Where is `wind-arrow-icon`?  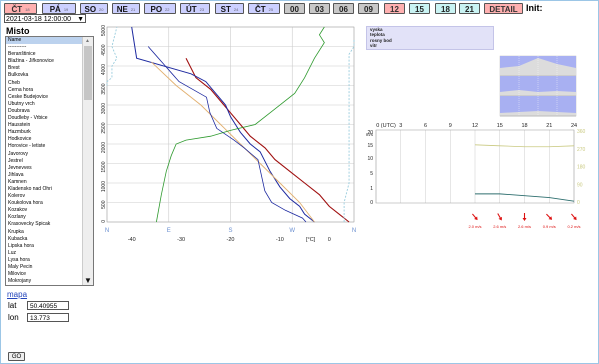
wind-arrow-icon is located at coordinates (499, 217).